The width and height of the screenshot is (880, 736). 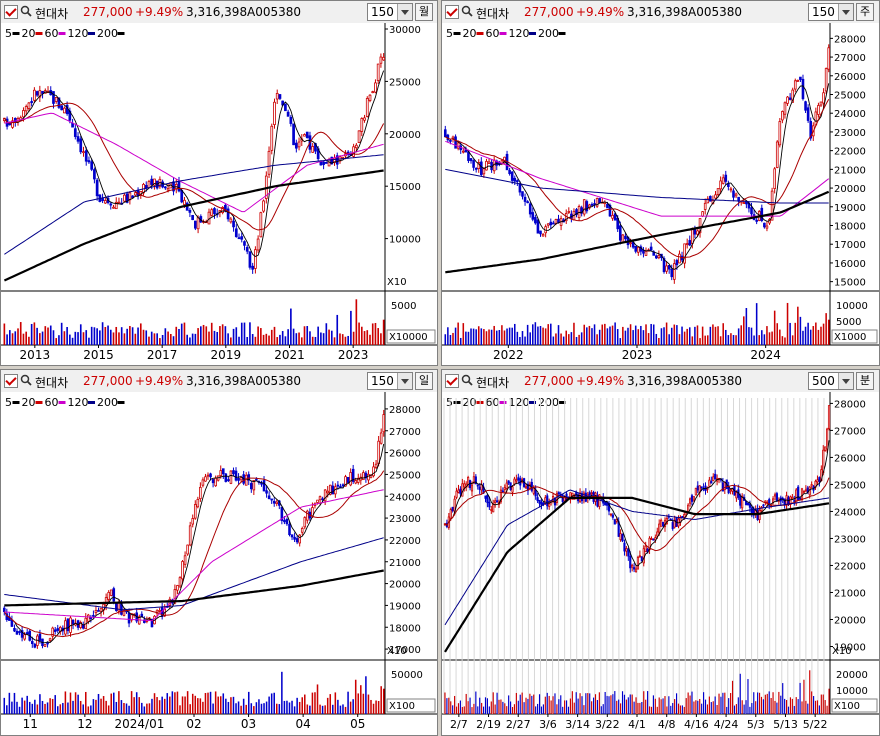 I want to click on y-tick-label: 22000, so click(x=405, y=541).